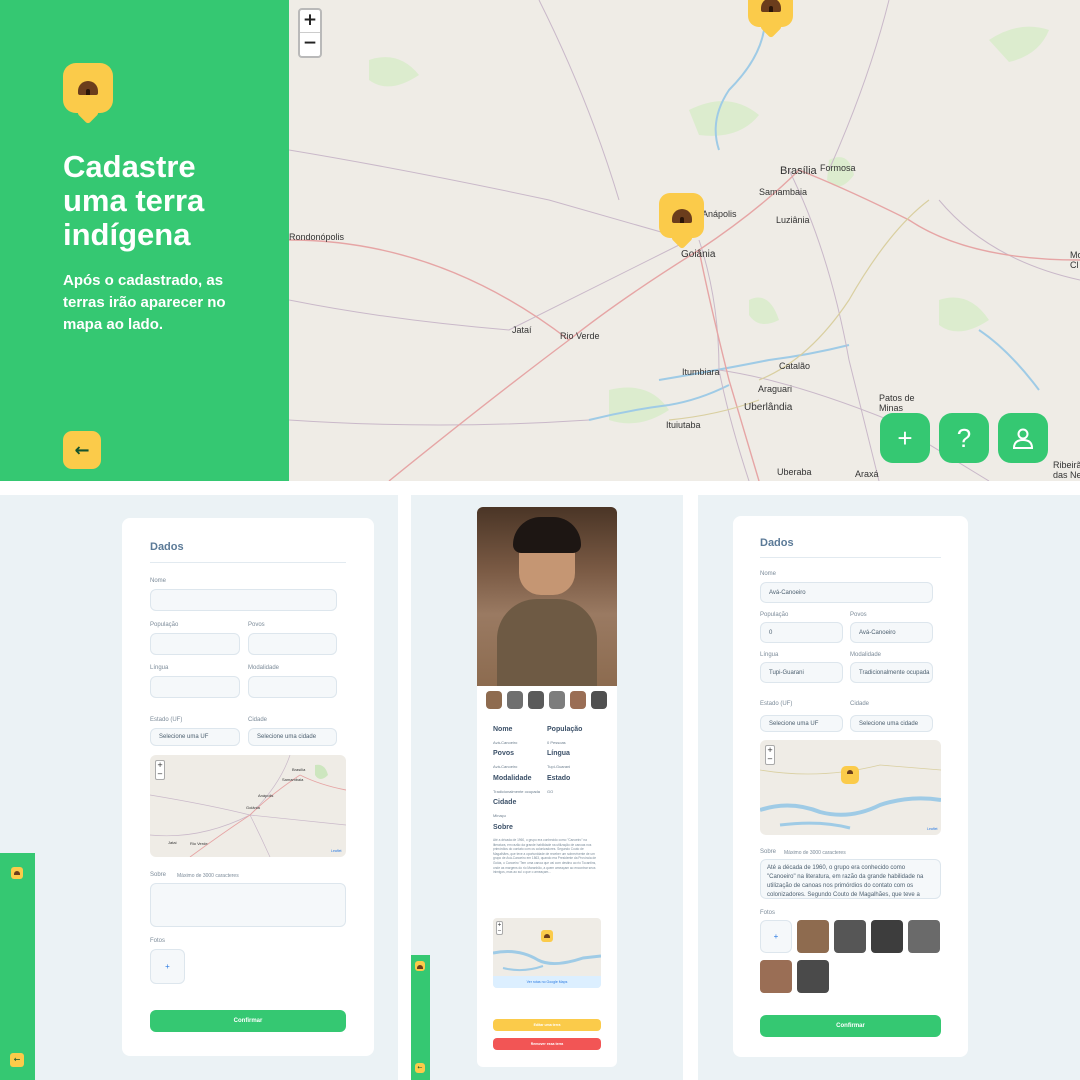 The width and height of the screenshot is (1080, 1080). Describe the element at coordinates (683, 425) in the screenshot. I see `city-label: Ituiutaba` at that location.